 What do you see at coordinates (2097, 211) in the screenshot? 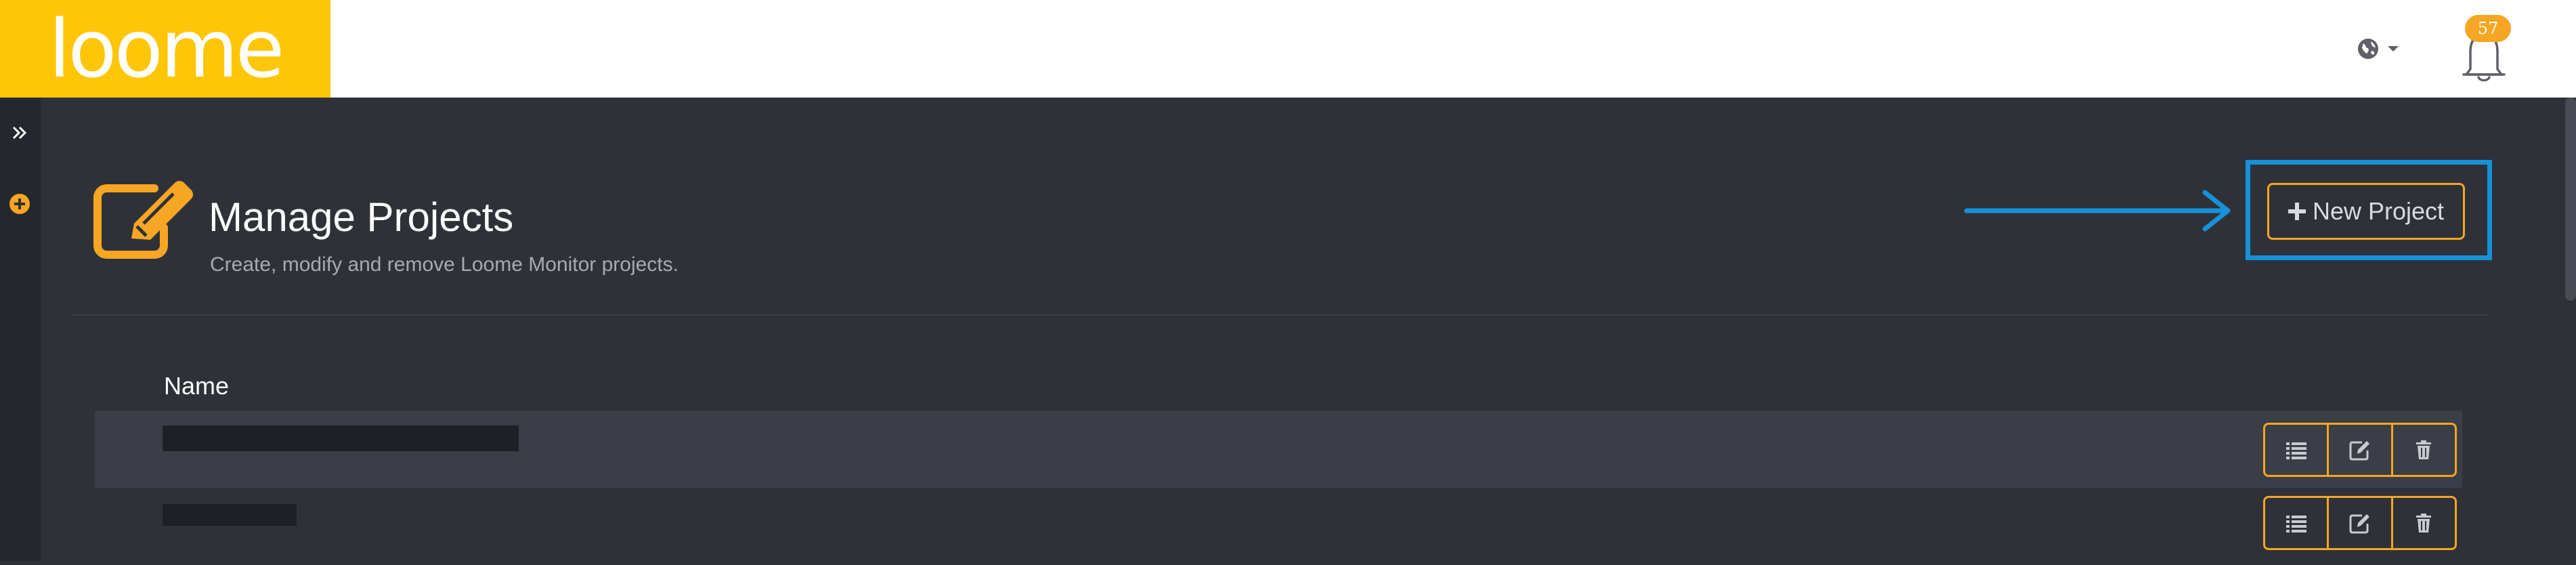
I see `arrow-right-icon` at bounding box center [2097, 211].